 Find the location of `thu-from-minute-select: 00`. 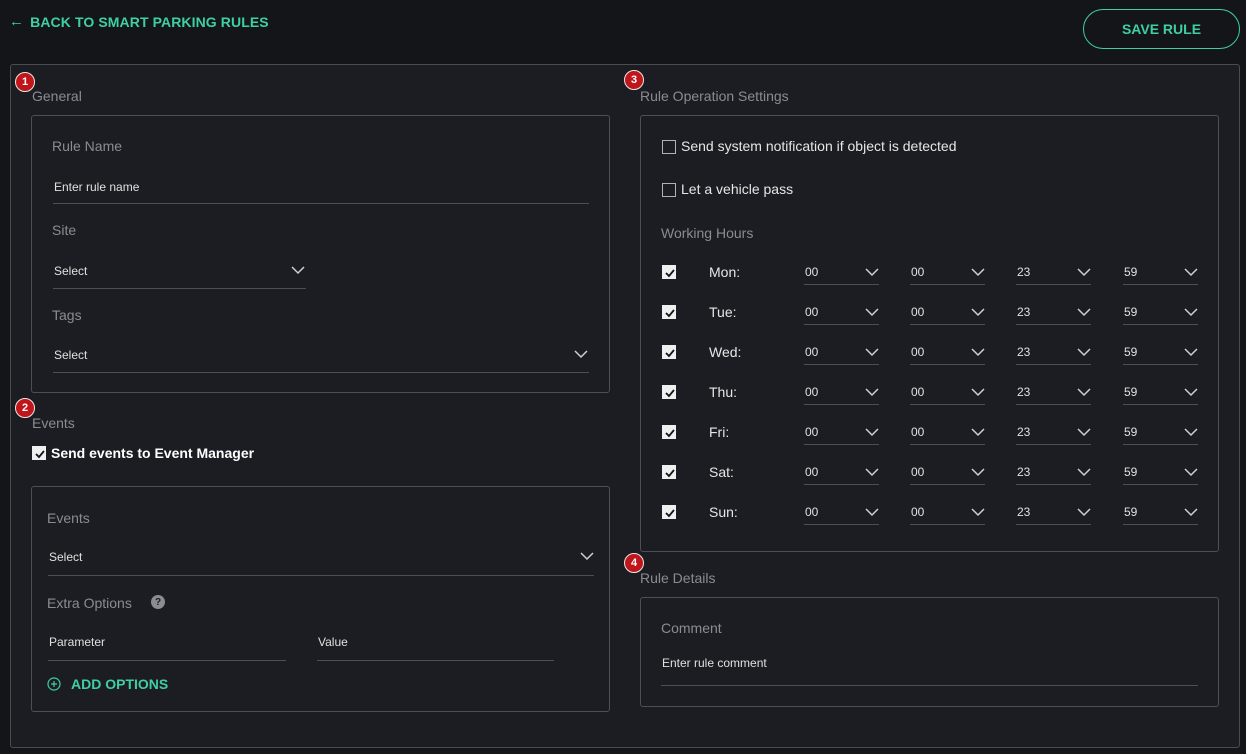

thu-from-minute-select: 00 is located at coordinates (947, 395).